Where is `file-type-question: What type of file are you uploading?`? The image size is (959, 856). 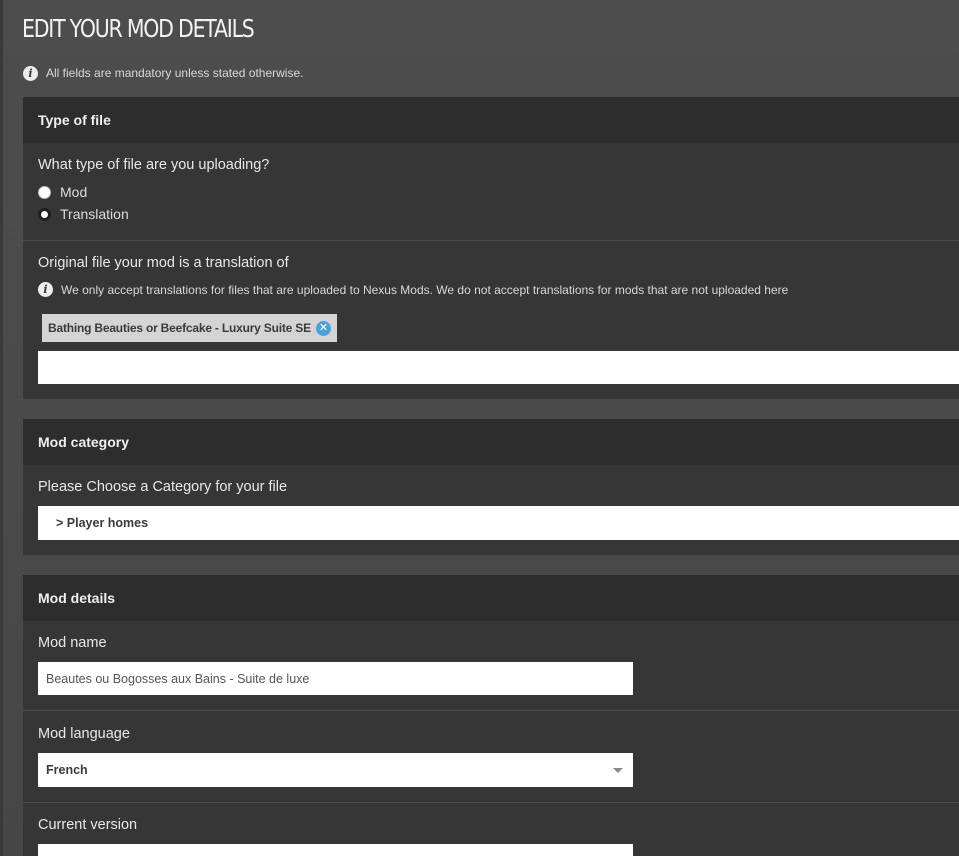
file-type-question: What type of file are you uploading? is located at coordinates (154, 165).